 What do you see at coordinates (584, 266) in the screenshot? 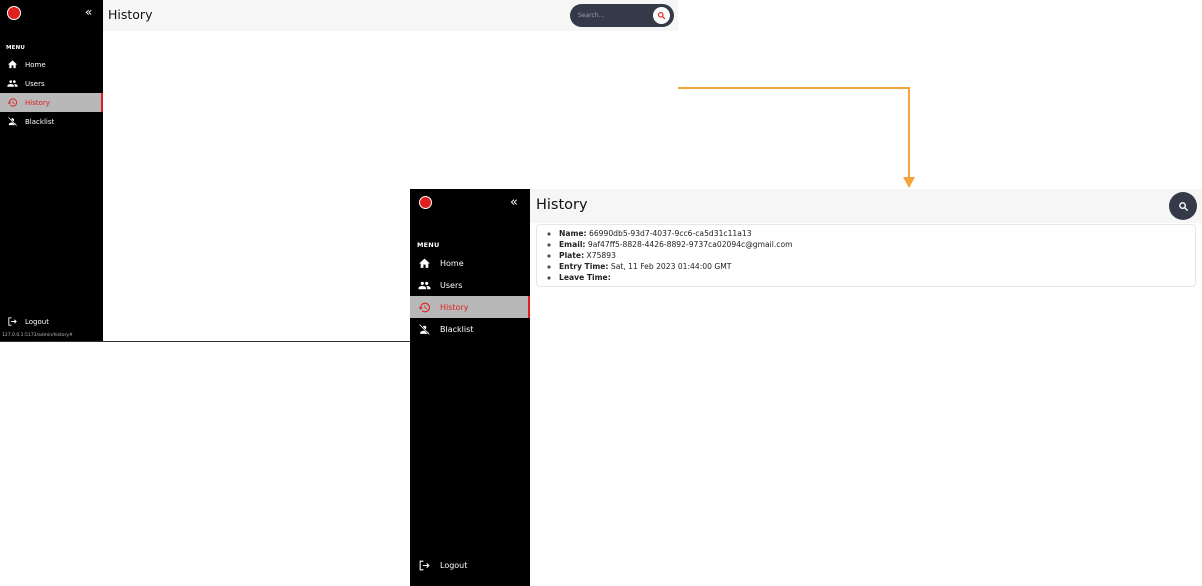
I see `entry-time-label: Entry Time:` at bounding box center [584, 266].